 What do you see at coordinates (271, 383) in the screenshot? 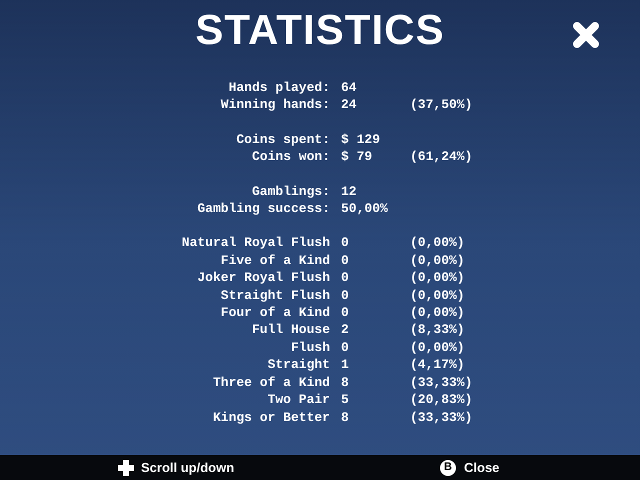
I see `stat-label: Three of a Kind` at bounding box center [271, 383].